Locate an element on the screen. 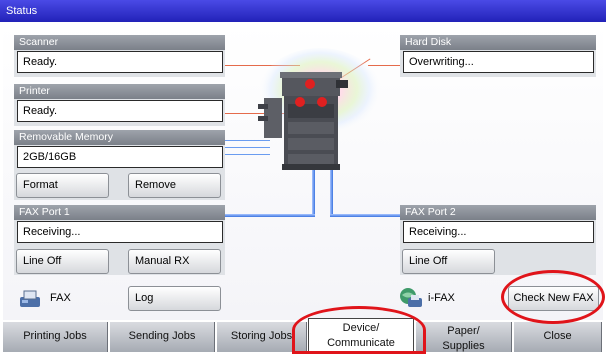  ifax-icon is located at coordinates (411, 297).